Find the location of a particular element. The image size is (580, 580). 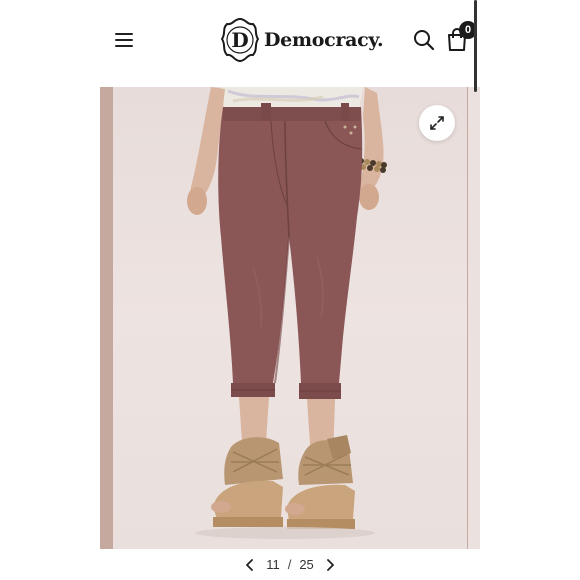

logo-emblem-icon: D is located at coordinates (240, 40).